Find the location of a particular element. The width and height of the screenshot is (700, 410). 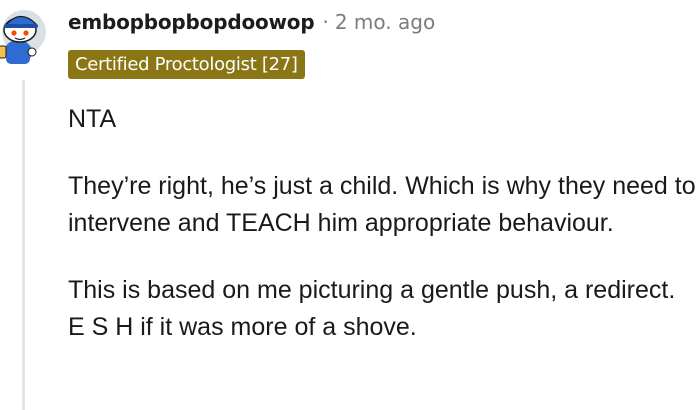

snoo-avatar-icon is located at coordinates (23, 37).